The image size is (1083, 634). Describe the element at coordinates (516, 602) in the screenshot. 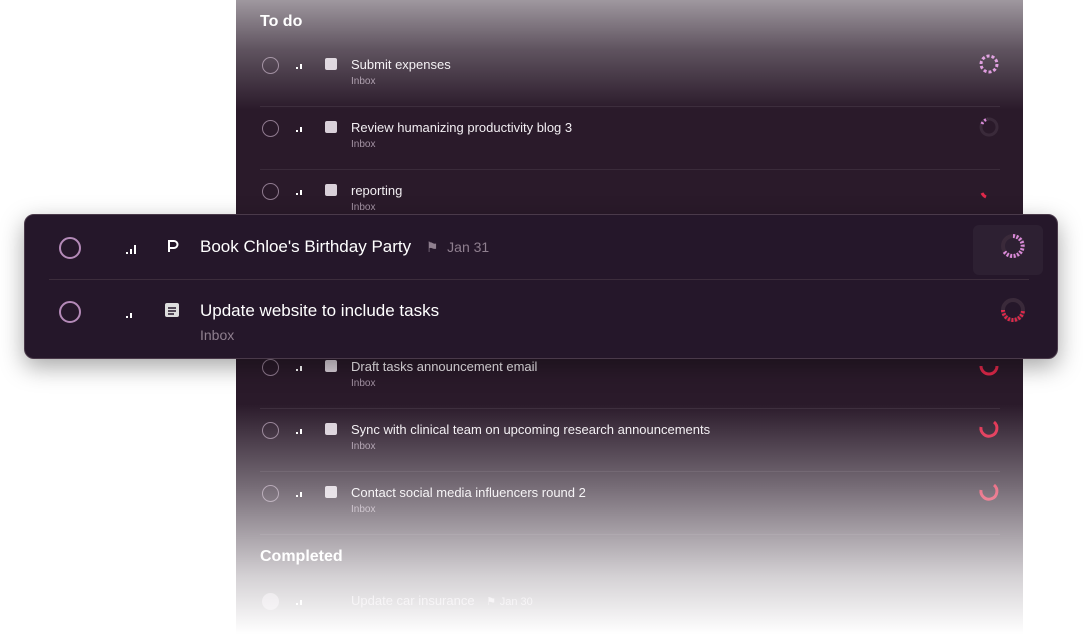

I see `task-date: Jan 30` at that location.